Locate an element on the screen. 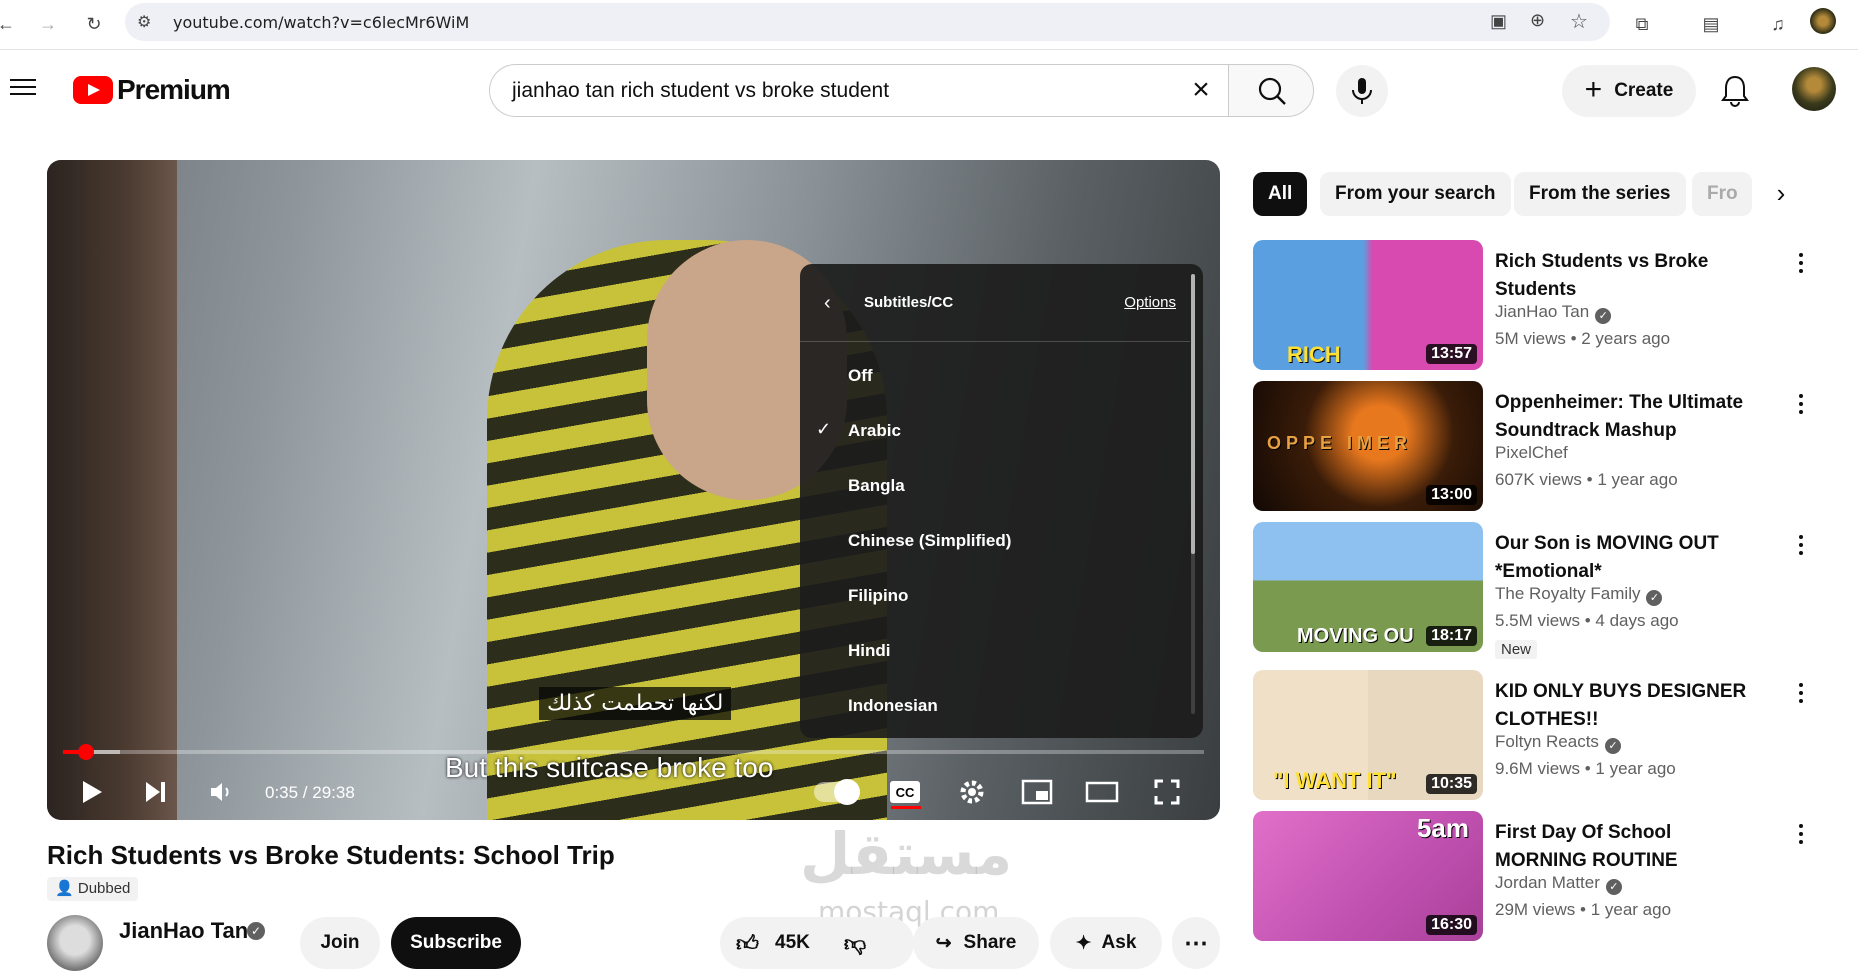  back-icon: ← is located at coordinates (10, 24).